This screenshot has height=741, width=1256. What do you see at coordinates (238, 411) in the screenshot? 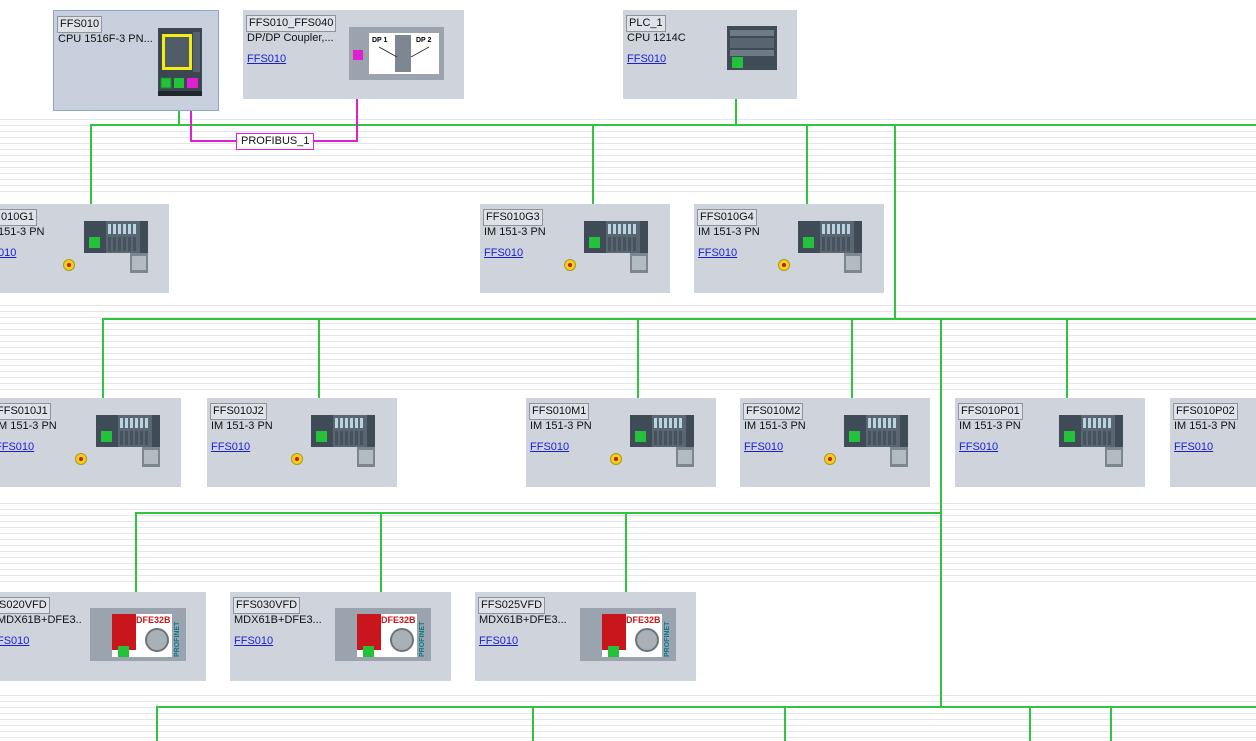
I see `device-name: FFS010J2` at bounding box center [238, 411].